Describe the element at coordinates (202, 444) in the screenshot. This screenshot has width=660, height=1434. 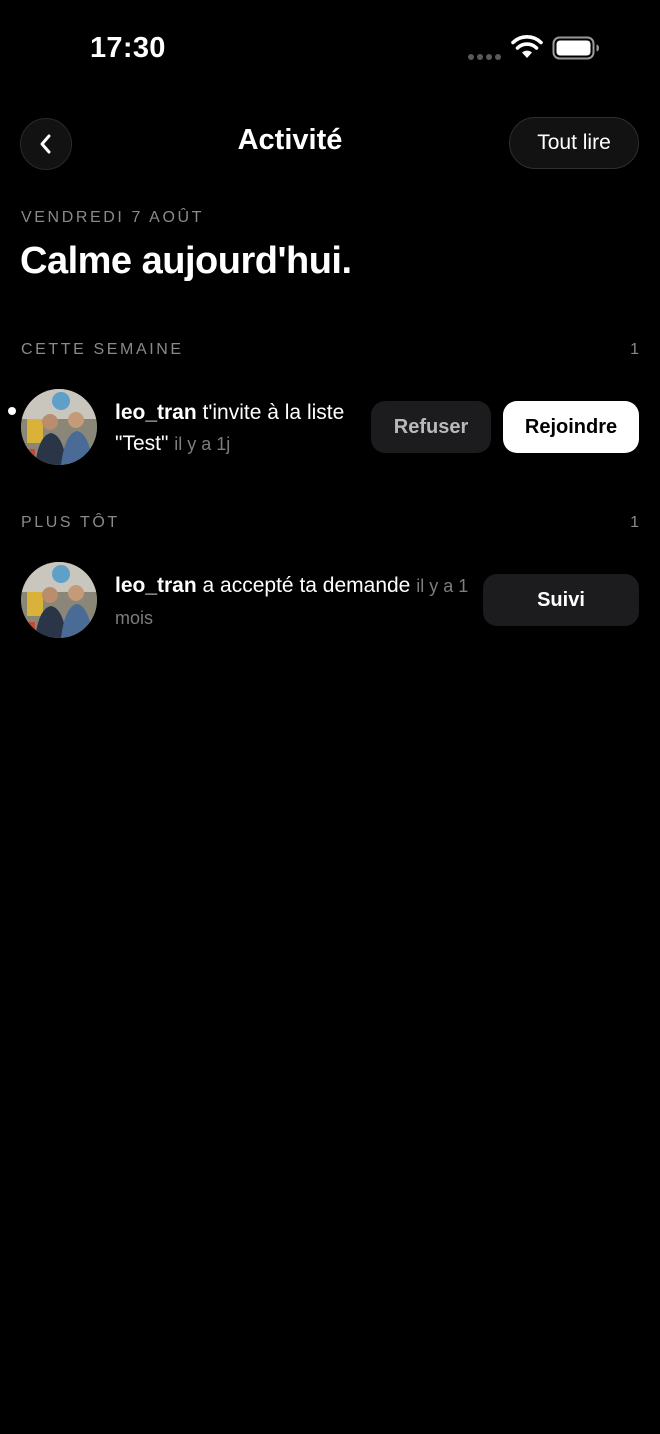
I see `time-ago: il y a 1j` at that location.